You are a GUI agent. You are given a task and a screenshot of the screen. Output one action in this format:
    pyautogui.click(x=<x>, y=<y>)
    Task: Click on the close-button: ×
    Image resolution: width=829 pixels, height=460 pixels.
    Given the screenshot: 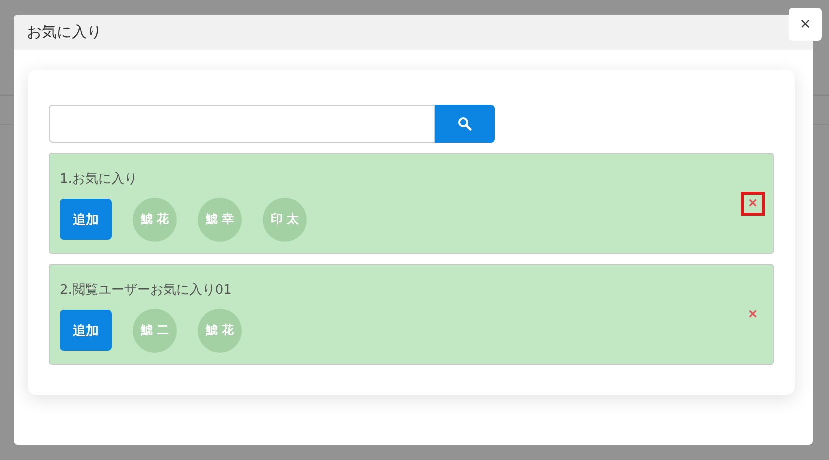 What is the action you would take?
    pyautogui.click(x=805, y=24)
    